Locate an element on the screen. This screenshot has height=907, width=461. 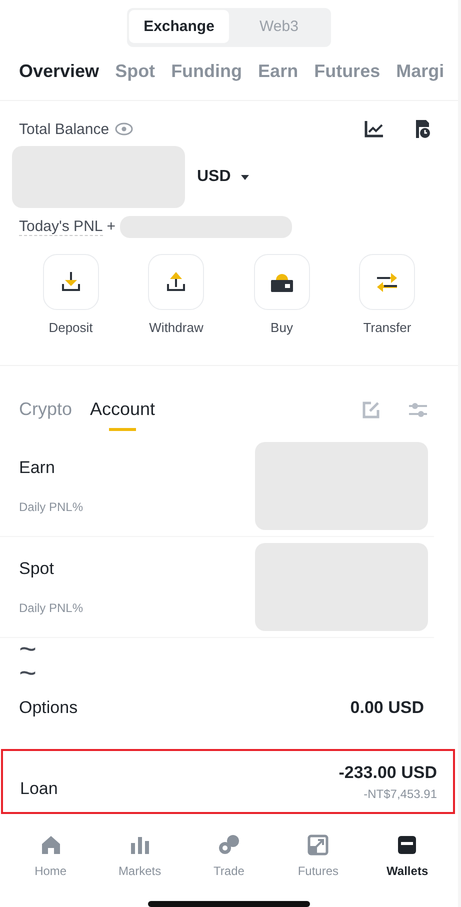
futures-icon is located at coordinates (318, 845).